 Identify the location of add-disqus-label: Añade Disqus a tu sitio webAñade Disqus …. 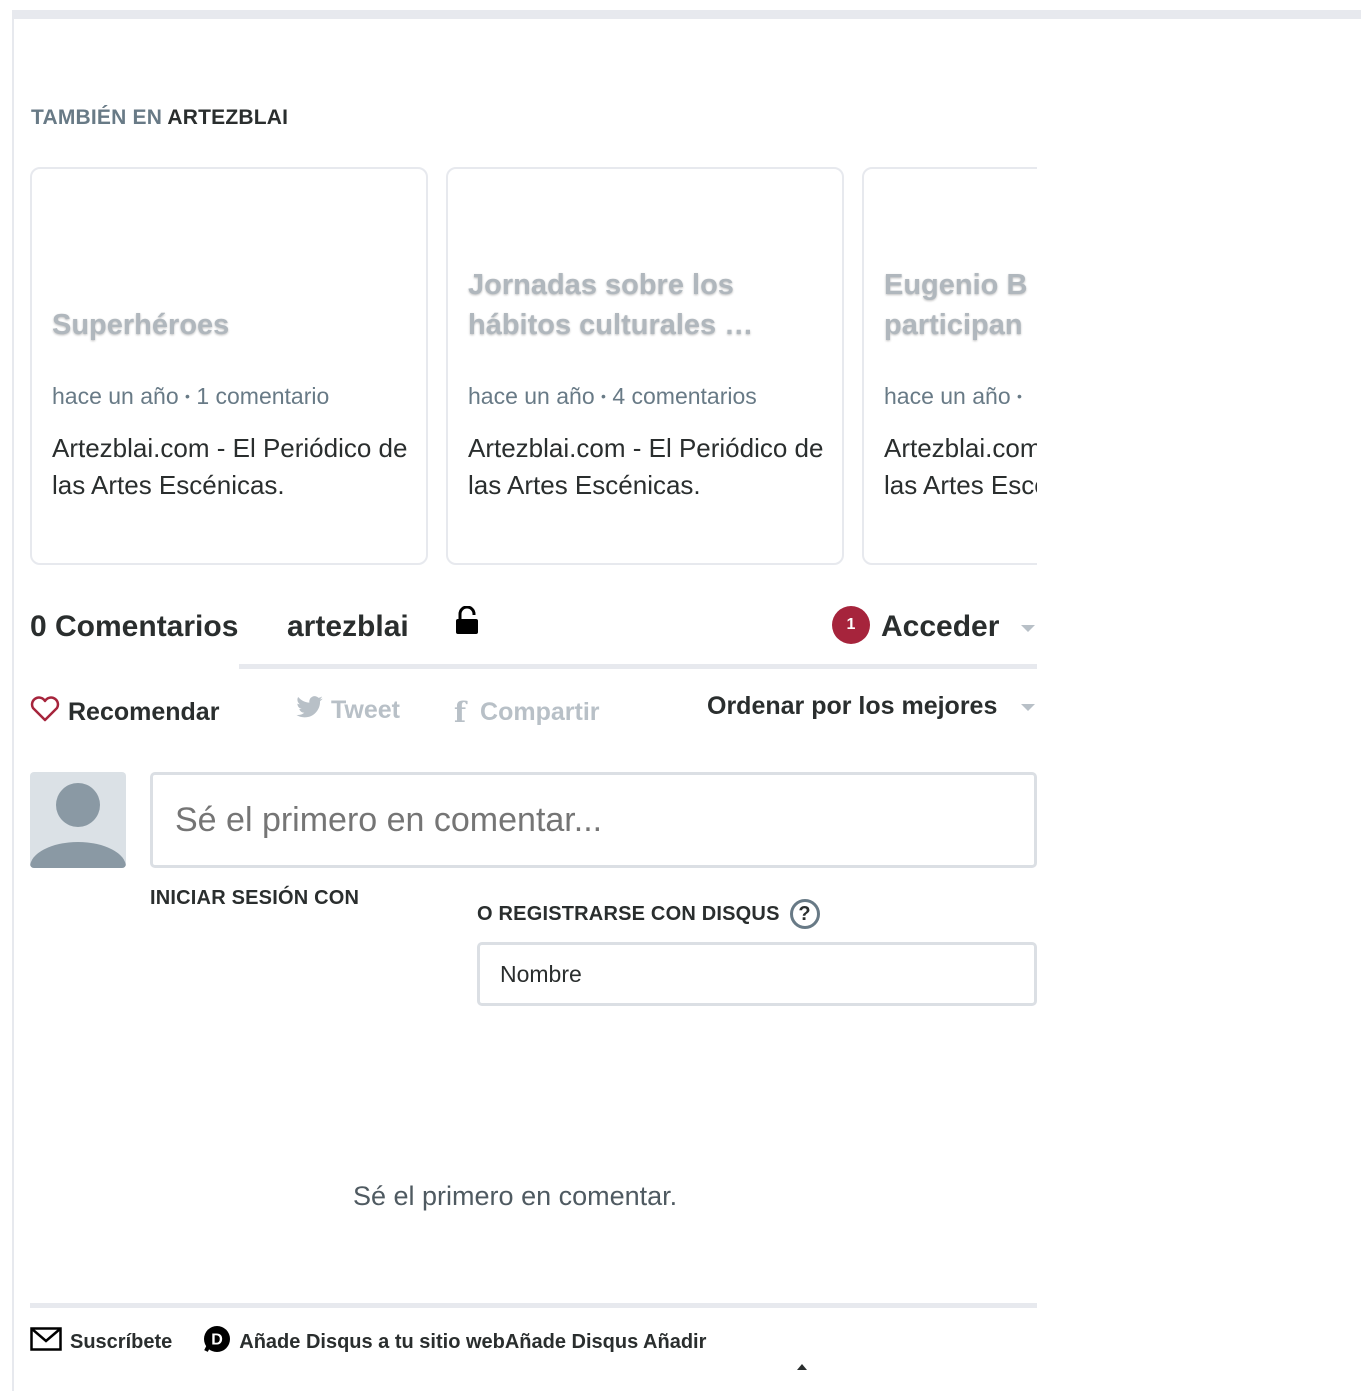
(473, 1341).